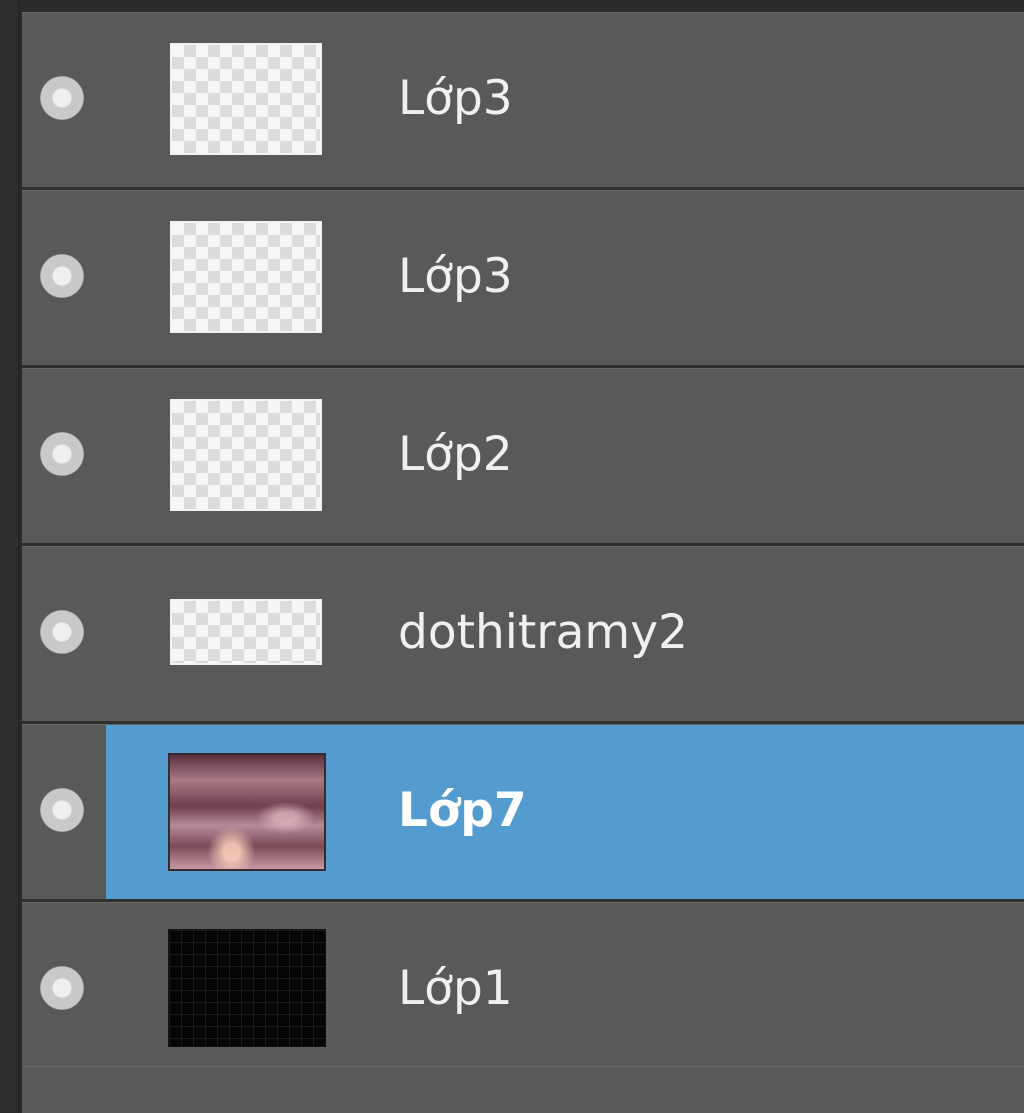  What do you see at coordinates (10, 556) in the screenshot?
I see `panel-left-border` at bounding box center [10, 556].